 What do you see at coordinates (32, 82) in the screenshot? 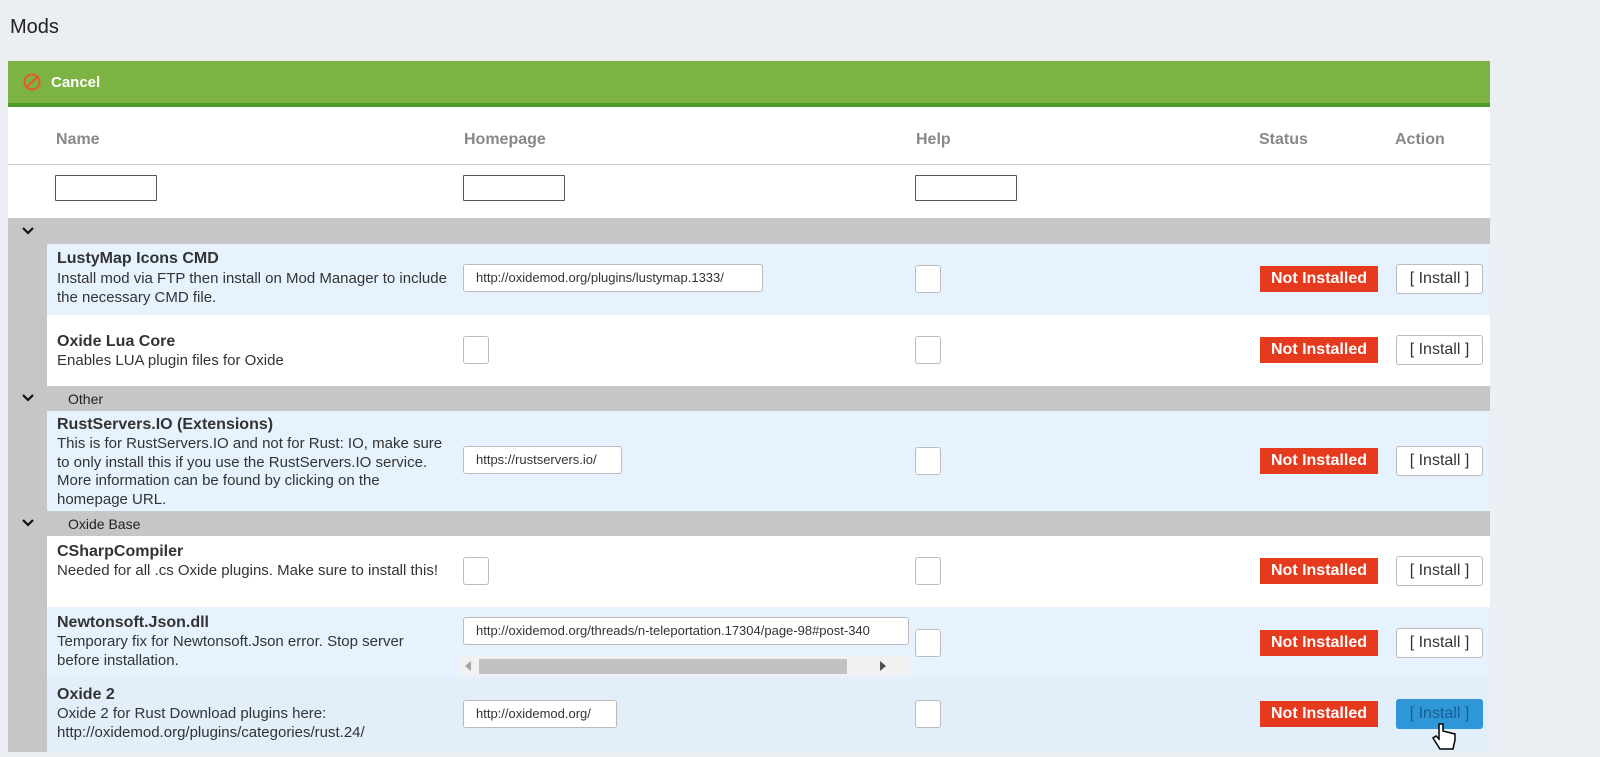
I see `cancel-icon` at bounding box center [32, 82].